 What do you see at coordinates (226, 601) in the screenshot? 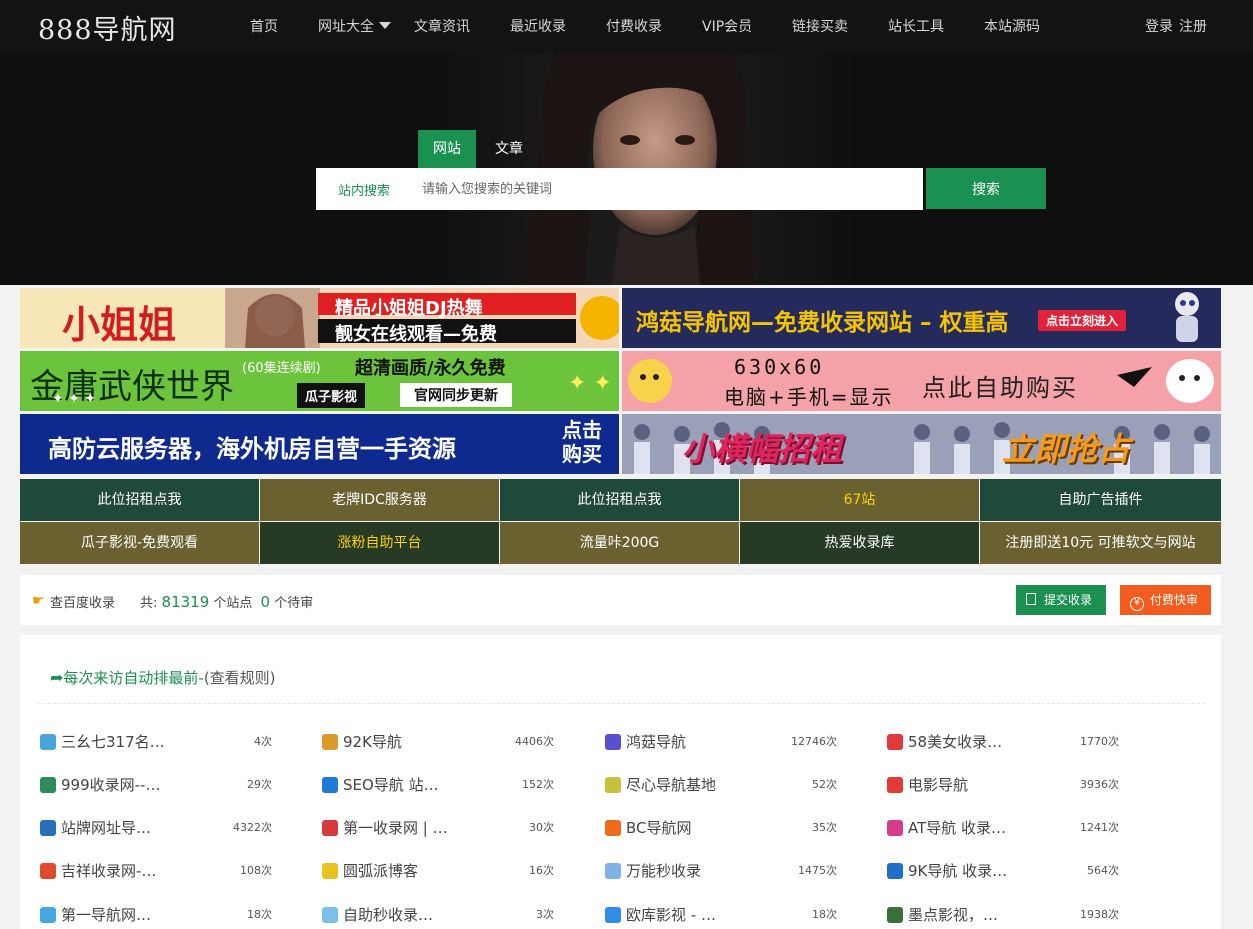
I see `total-sites: 共: 81319 个站点 0 个待审` at bounding box center [226, 601].